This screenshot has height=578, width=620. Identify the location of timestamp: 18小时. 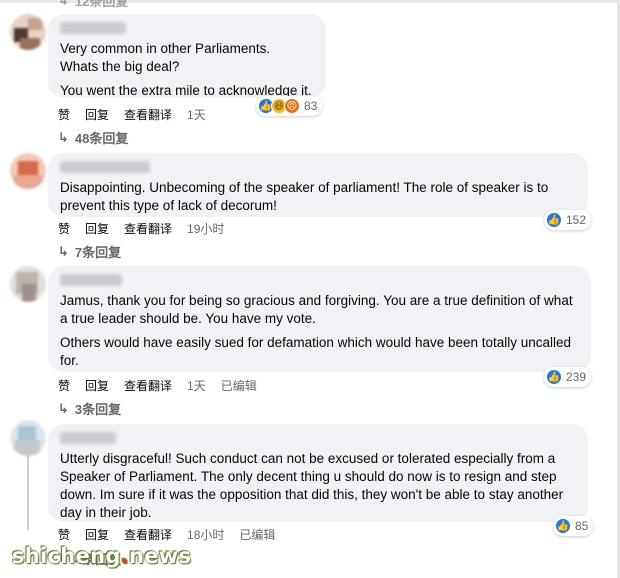
(205, 534).